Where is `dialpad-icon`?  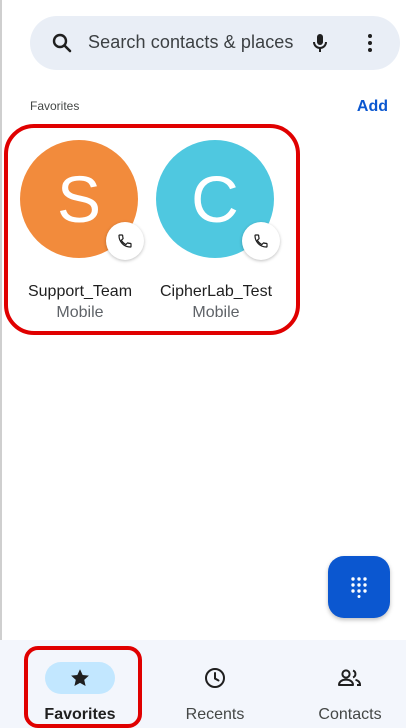
dialpad-icon is located at coordinates (359, 587).